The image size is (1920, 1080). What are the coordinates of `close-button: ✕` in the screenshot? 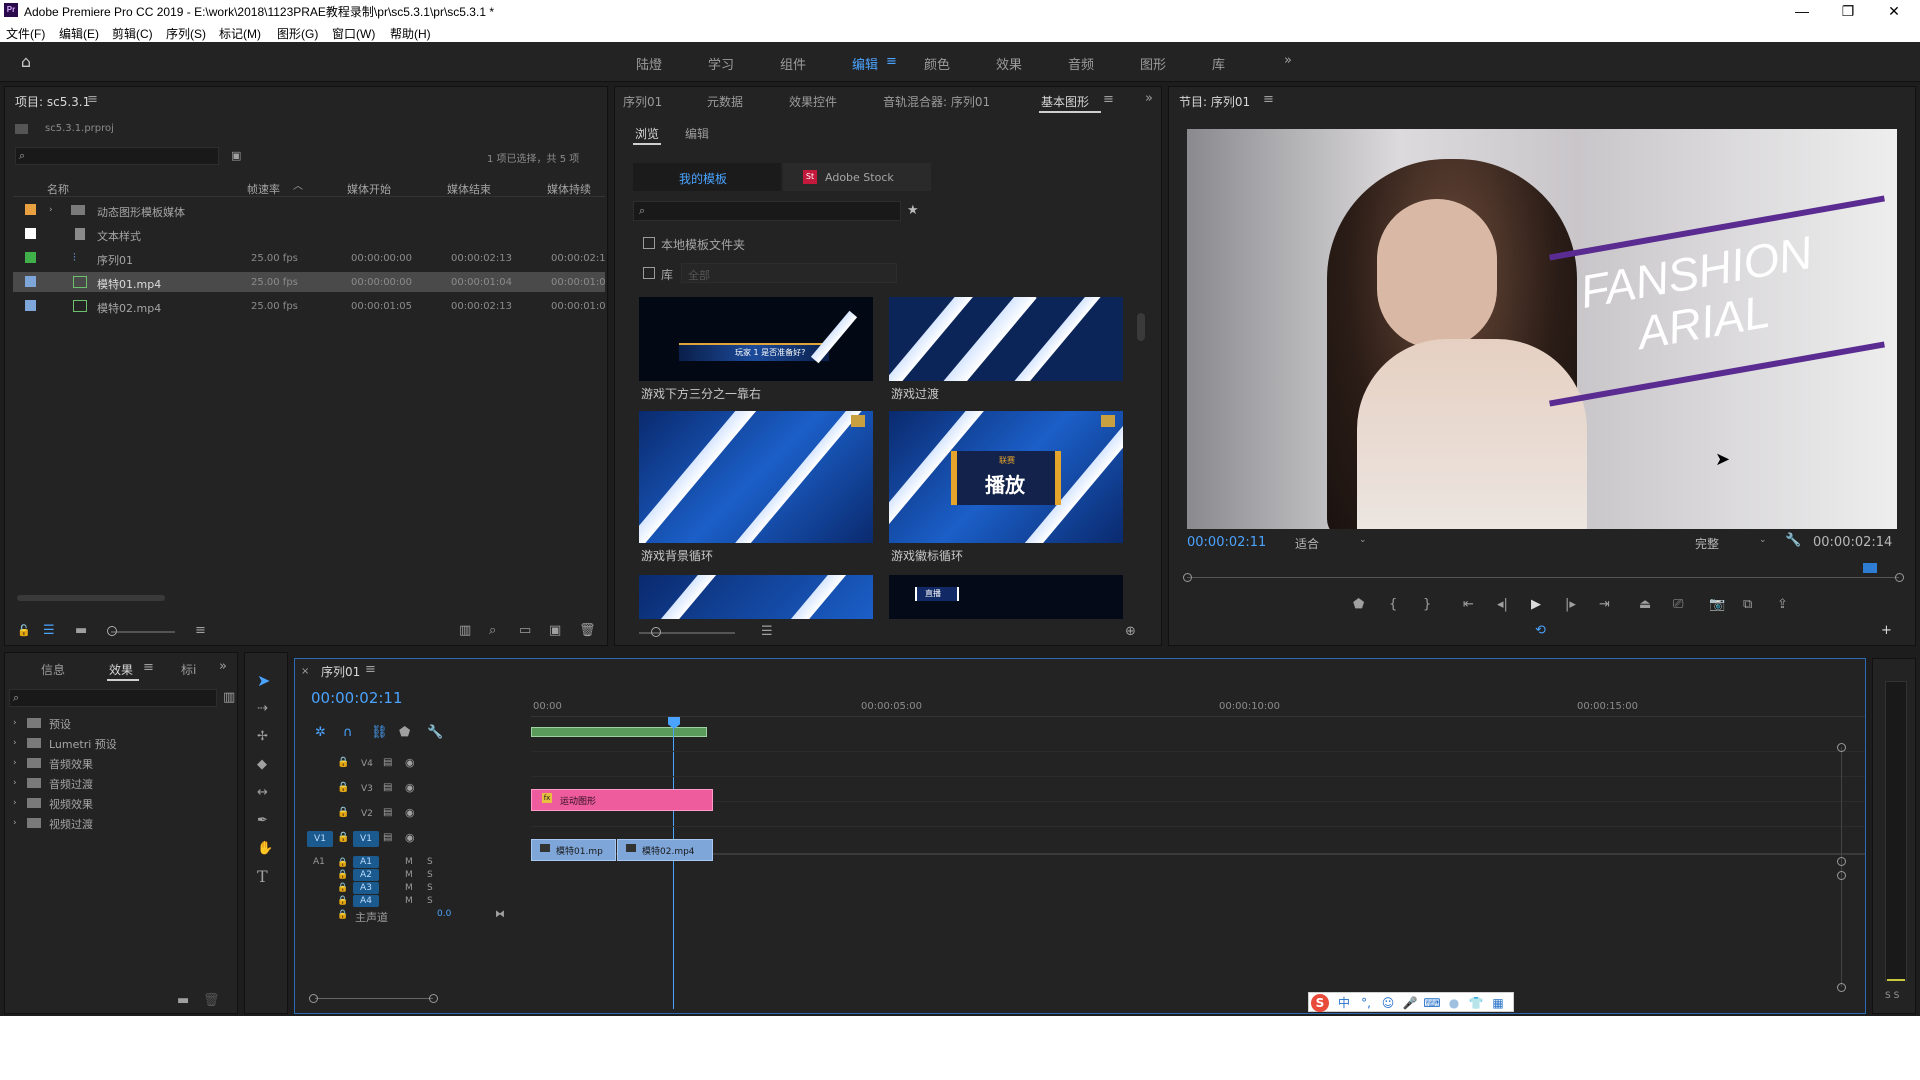 It's located at (1894, 11).